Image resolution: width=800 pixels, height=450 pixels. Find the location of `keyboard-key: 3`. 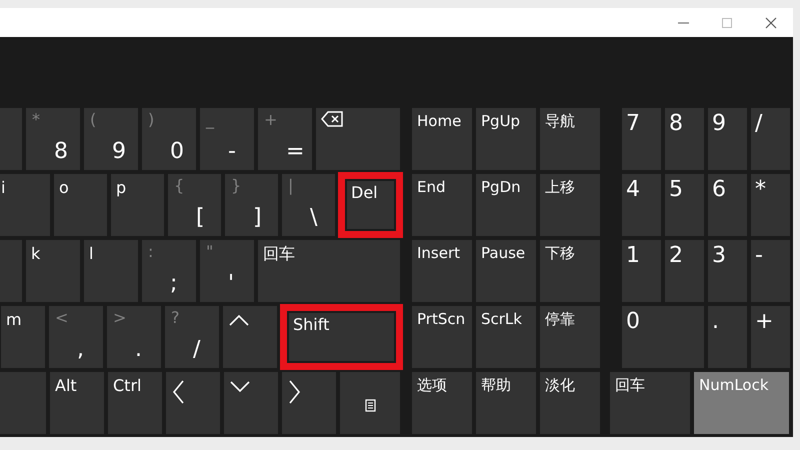

keyboard-key: 3 is located at coordinates (727, 271).